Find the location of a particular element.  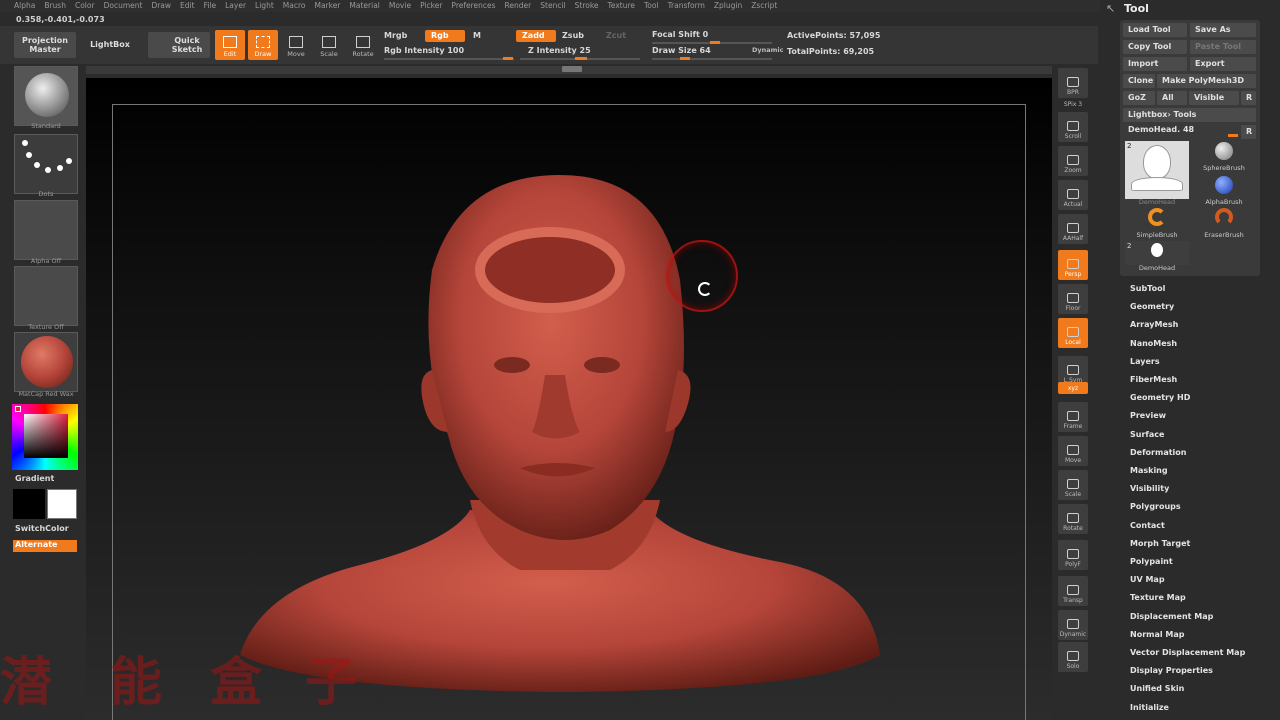

draw-button: Draw is located at coordinates (263, 45).